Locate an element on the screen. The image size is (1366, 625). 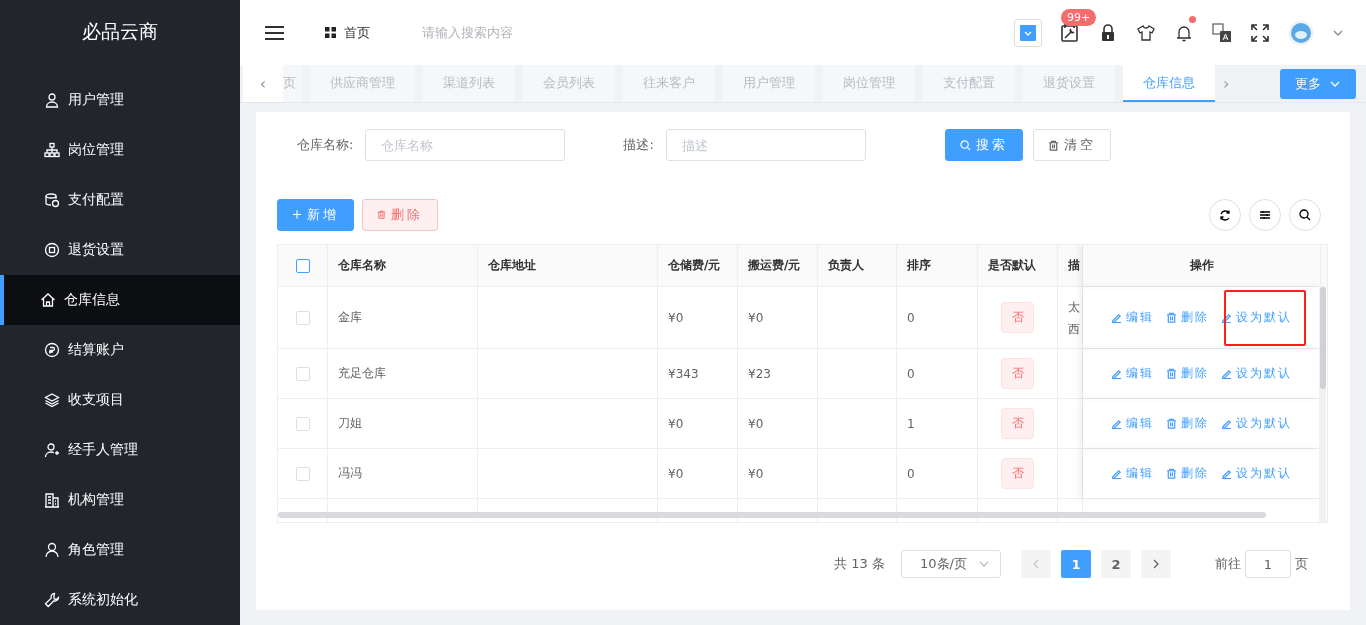
sidebar-item: 角色管理 is located at coordinates (120, 550).